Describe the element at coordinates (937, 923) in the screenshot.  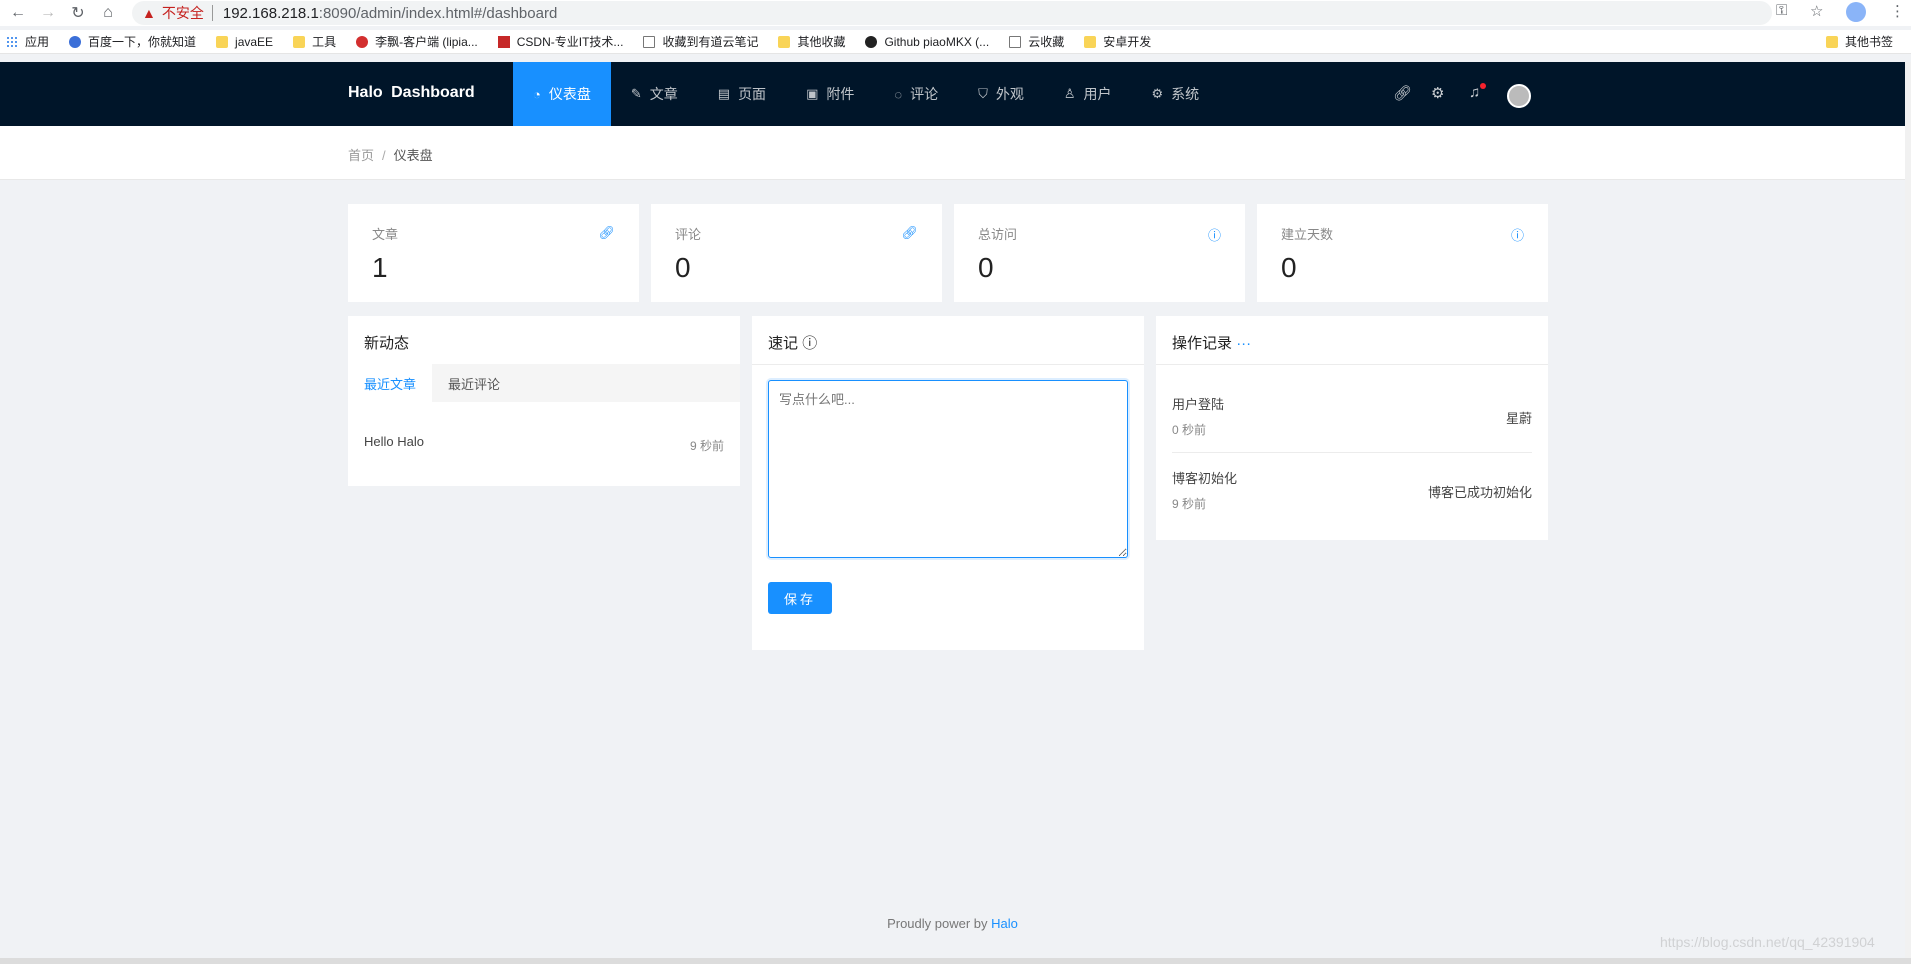
I see `footer-text: Proudly power by` at that location.